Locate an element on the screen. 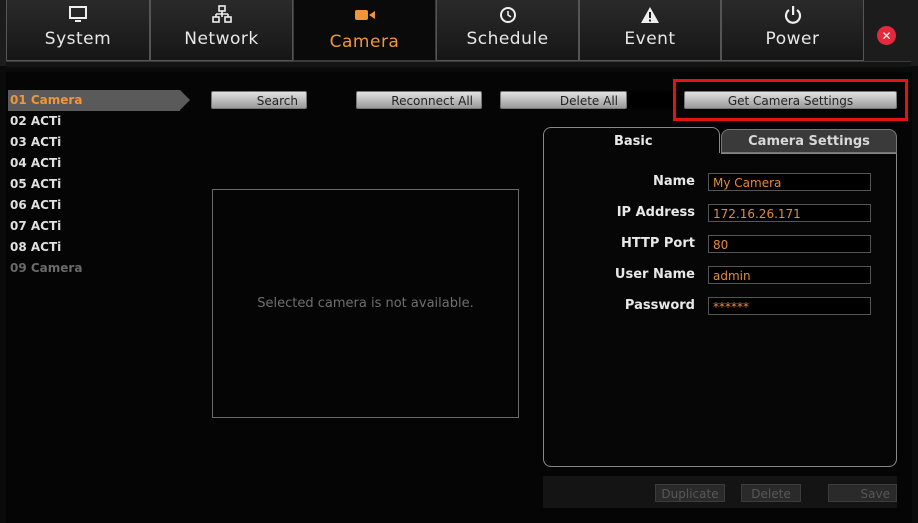  power-icon is located at coordinates (793, 15).